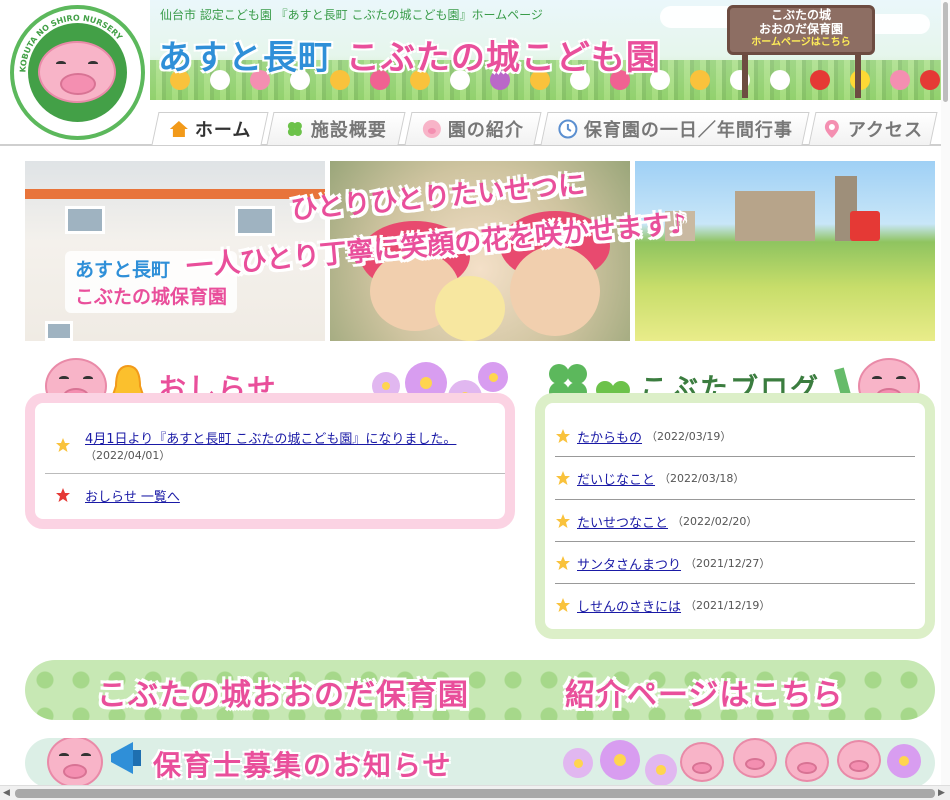  What do you see at coordinates (567, 129) in the screenshot?
I see `clock-icon` at bounding box center [567, 129].